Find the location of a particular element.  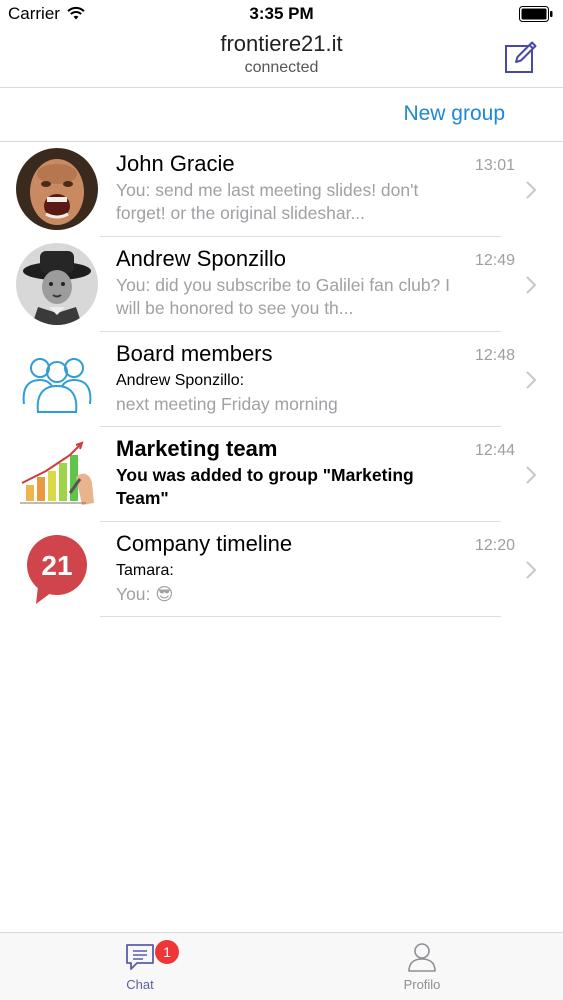

clock: 3:35 PM is located at coordinates (281, 13).